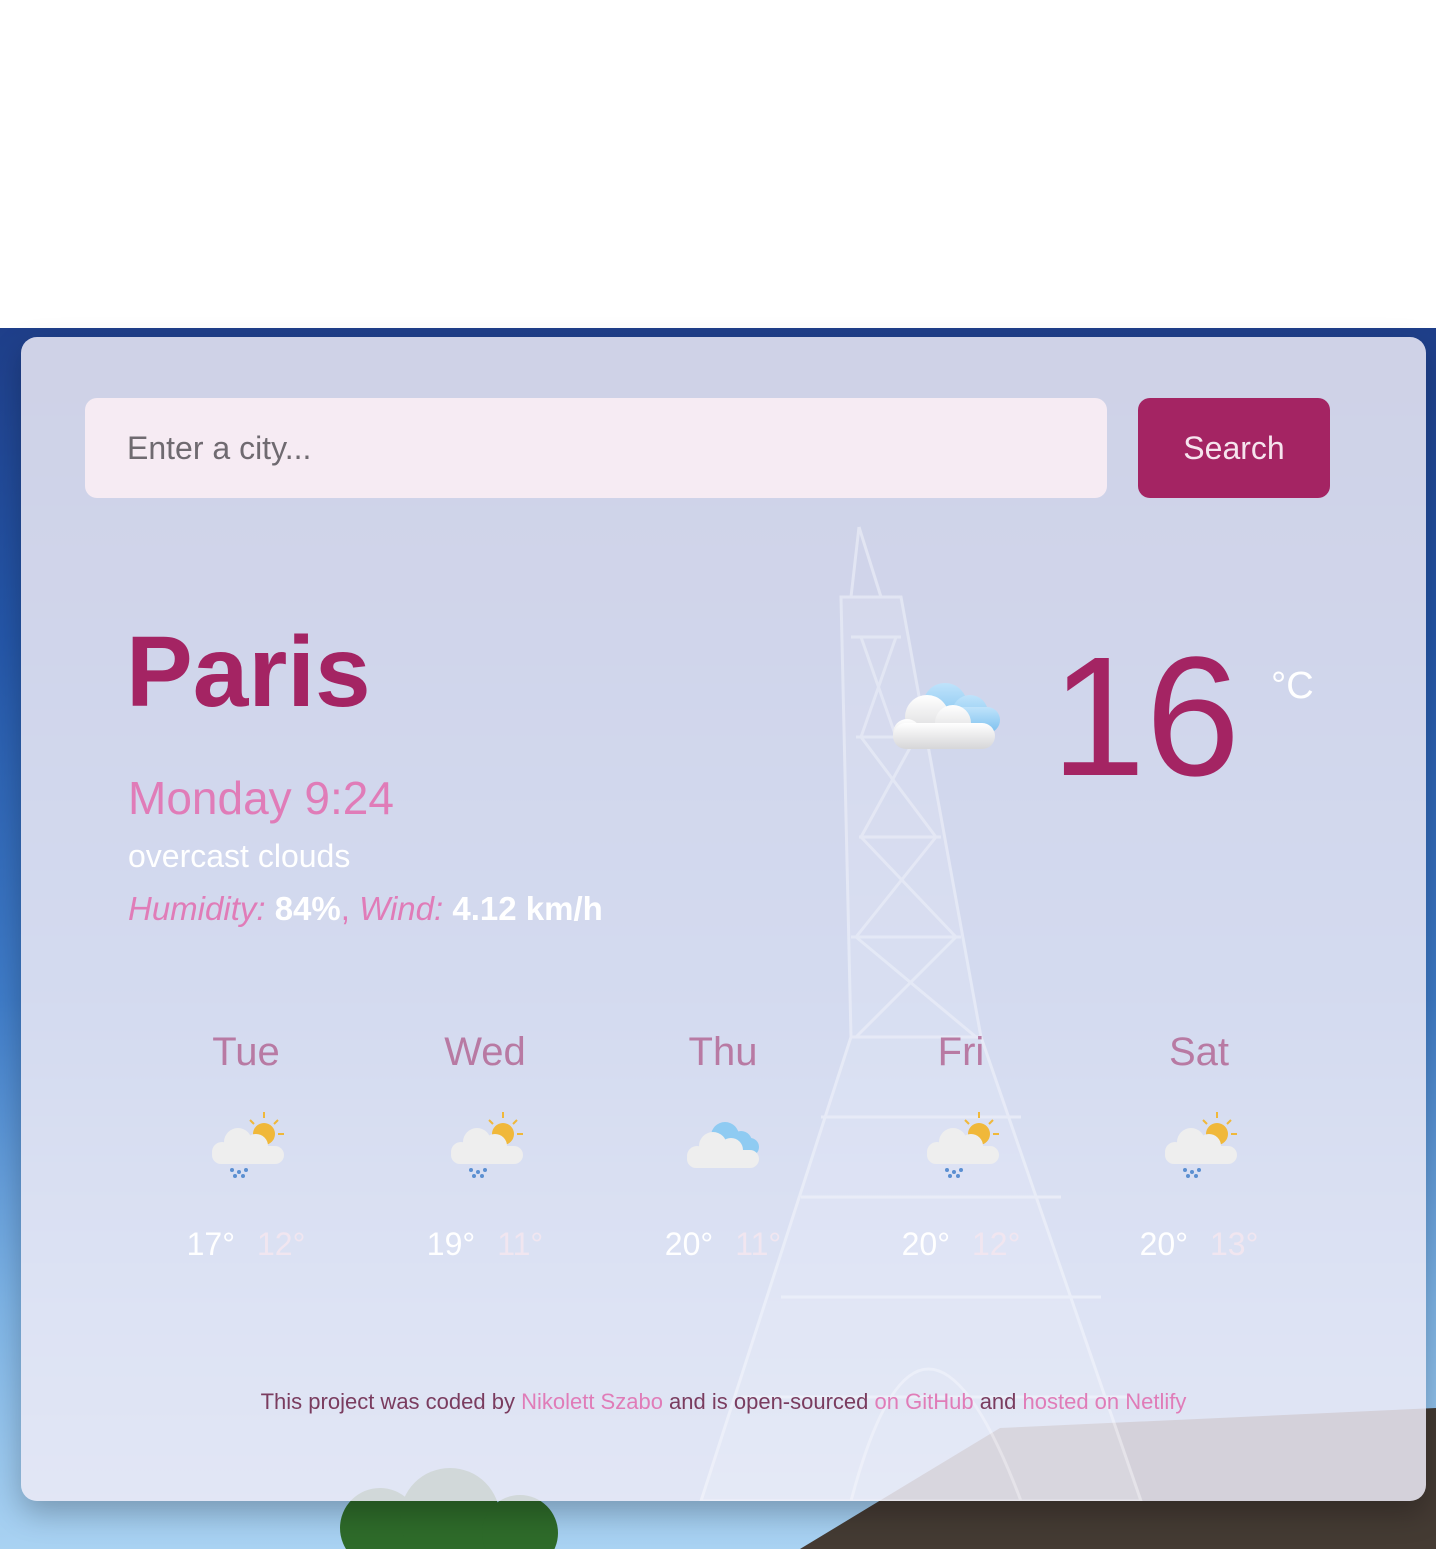 The height and width of the screenshot is (1549, 1436). Describe the element at coordinates (248, 672) in the screenshot. I see `city-name: Paris` at that location.